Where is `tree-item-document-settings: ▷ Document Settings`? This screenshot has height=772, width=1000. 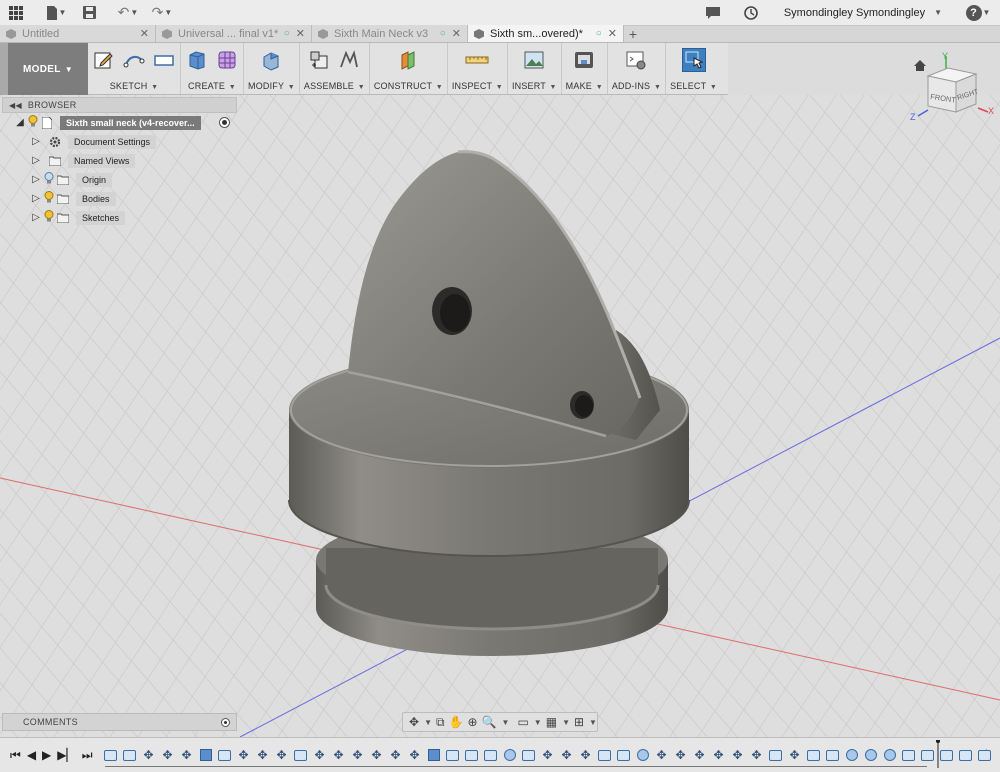 tree-item-document-settings: ▷ Document Settings is located at coordinates (119, 141).